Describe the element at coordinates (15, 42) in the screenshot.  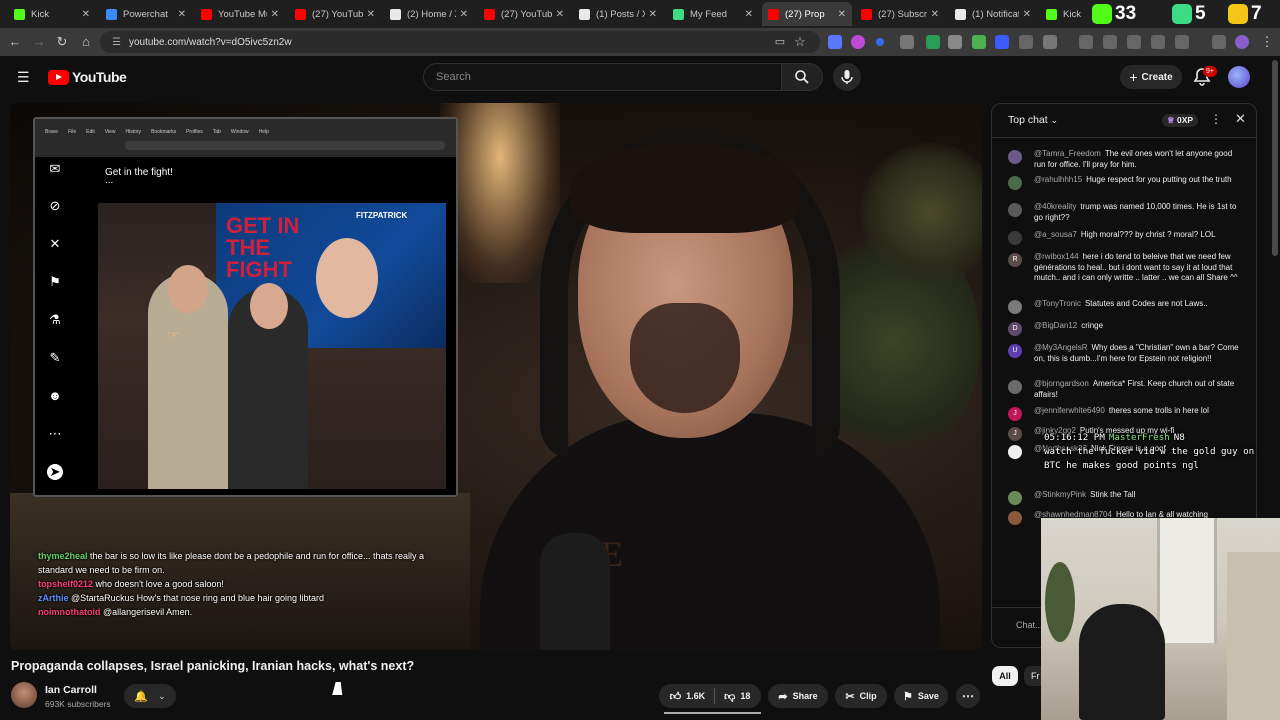
I see `back-icon: ←` at that location.